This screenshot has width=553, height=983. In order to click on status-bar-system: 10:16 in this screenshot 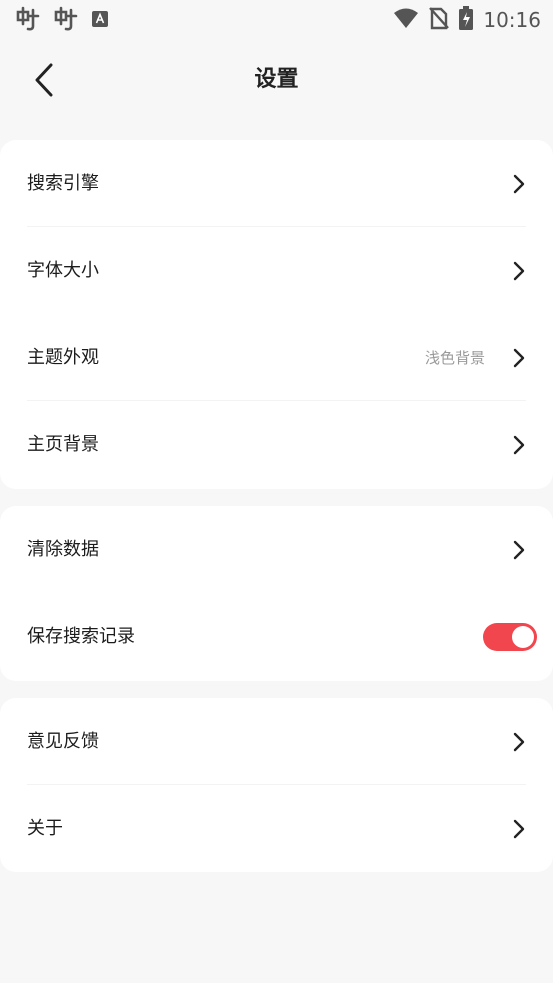, I will do `click(467, 20)`.